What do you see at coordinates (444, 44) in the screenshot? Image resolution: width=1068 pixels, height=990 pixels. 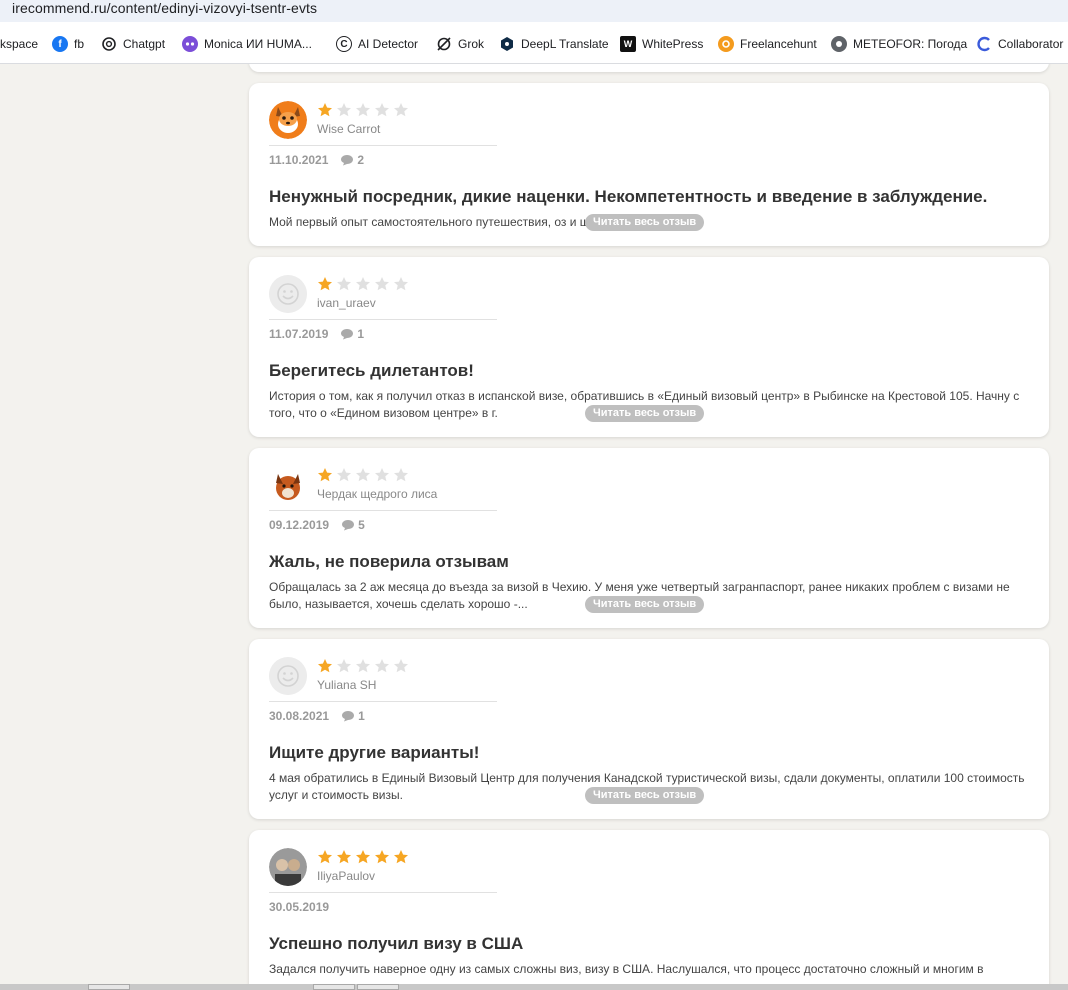 I see `grok-icon` at bounding box center [444, 44].